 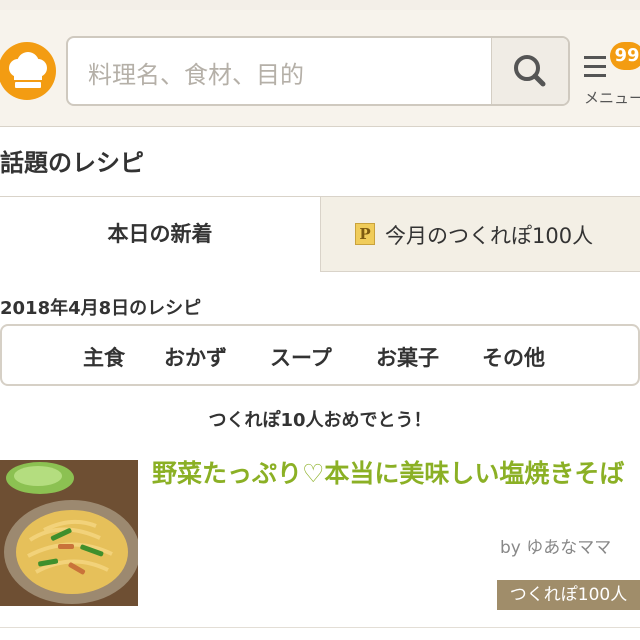 What do you see at coordinates (318, 71) in the screenshot?
I see `search-input: 料理名、食材、目的` at bounding box center [318, 71].